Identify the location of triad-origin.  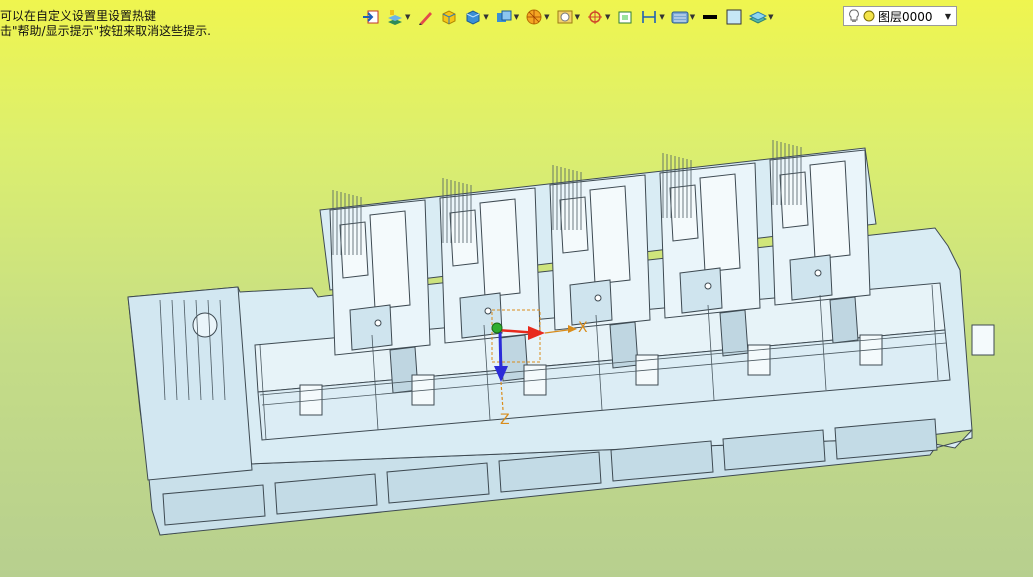
(497, 328).